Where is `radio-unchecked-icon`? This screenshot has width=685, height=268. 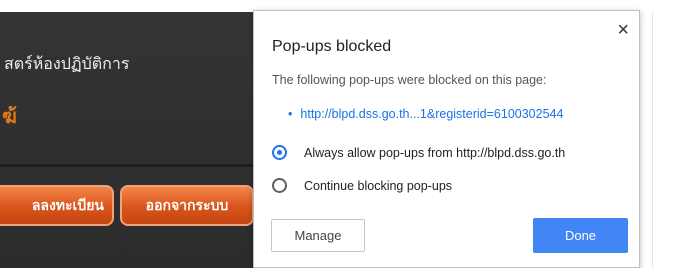
radio-unchecked-icon is located at coordinates (279, 185).